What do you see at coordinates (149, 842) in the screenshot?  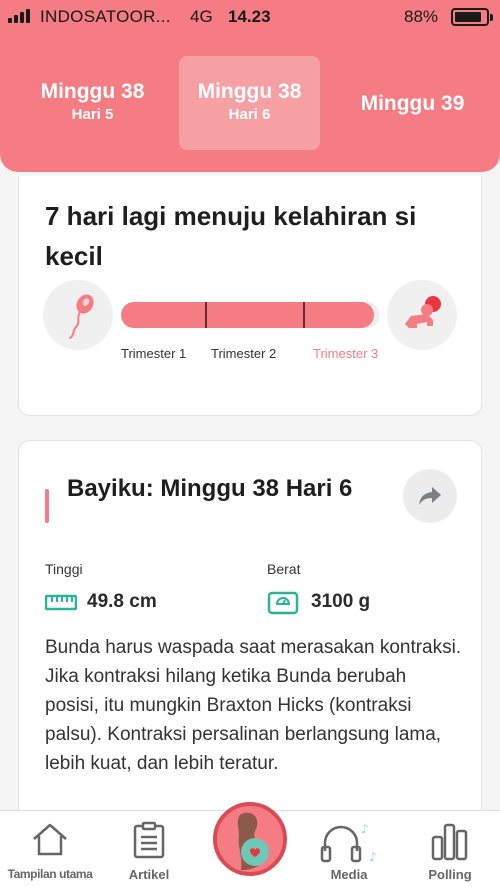 I see `article-icon` at bounding box center [149, 842].